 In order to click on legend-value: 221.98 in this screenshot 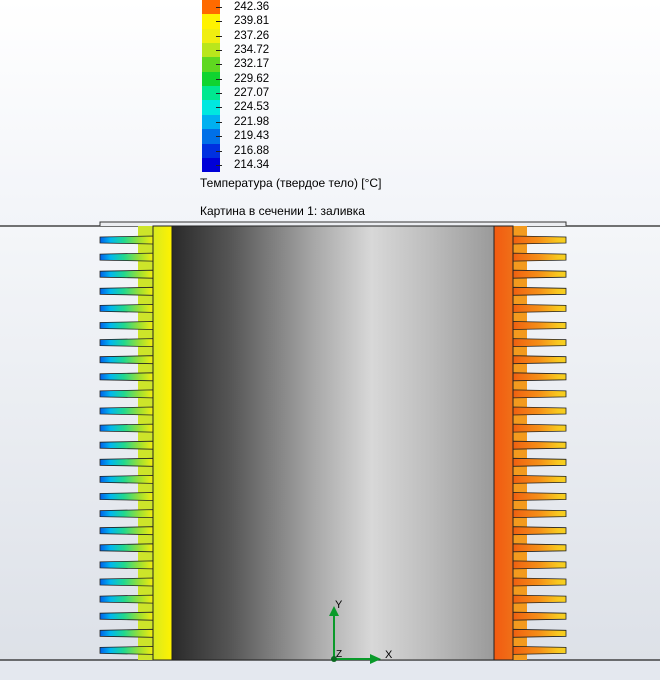, I will do `click(252, 121)`.